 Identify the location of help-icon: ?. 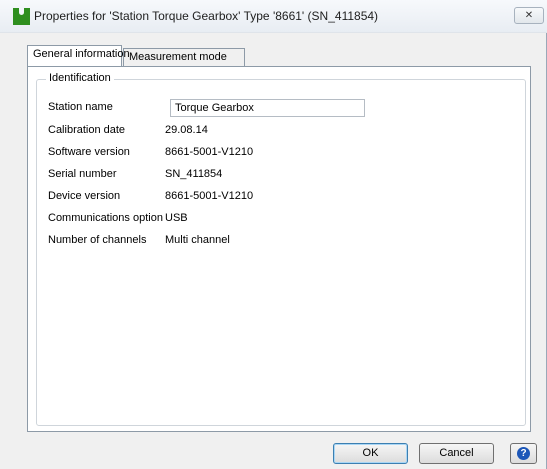
(523, 453).